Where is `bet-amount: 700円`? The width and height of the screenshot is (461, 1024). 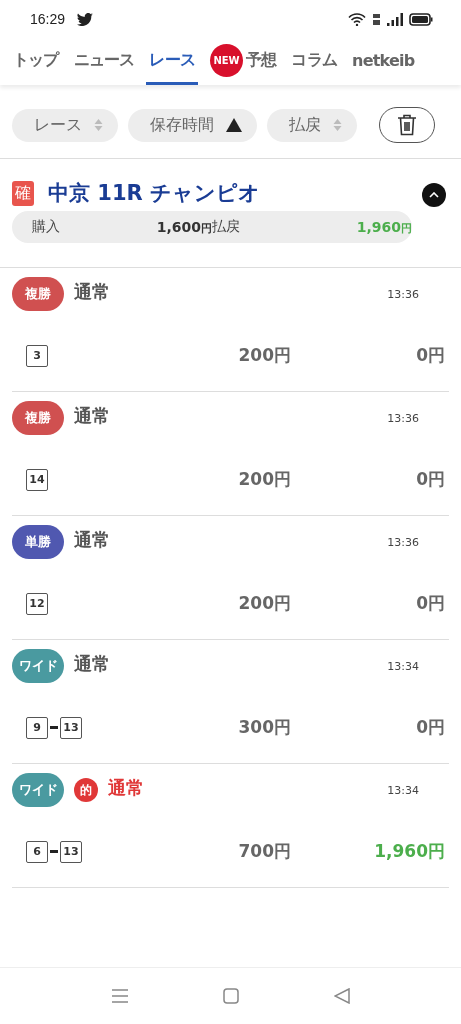
bet-amount: 700円 is located at coordinates (264, 851).